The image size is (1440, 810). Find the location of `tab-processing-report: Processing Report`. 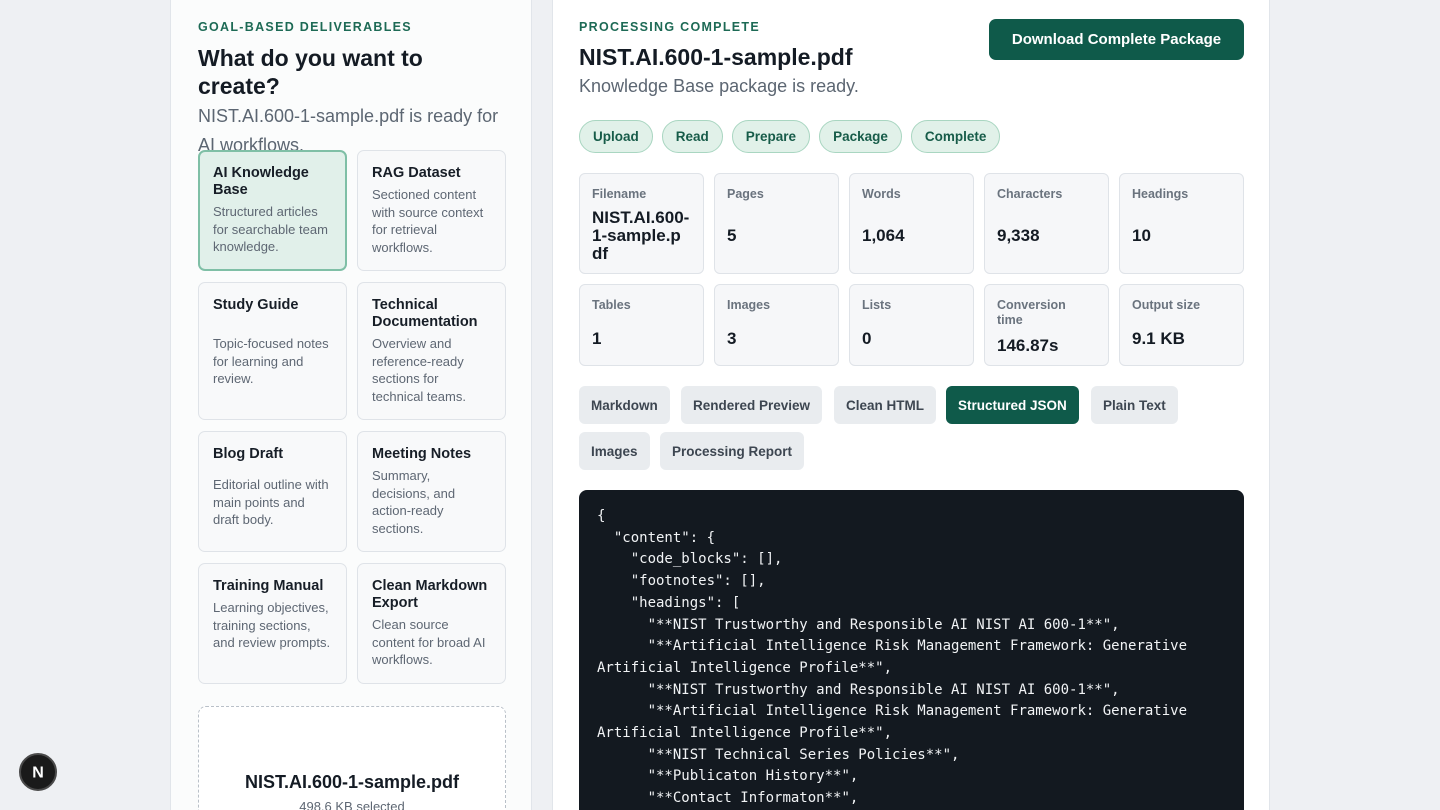

tab-processing-report: Processing Report is located at coordinates (732, 451).